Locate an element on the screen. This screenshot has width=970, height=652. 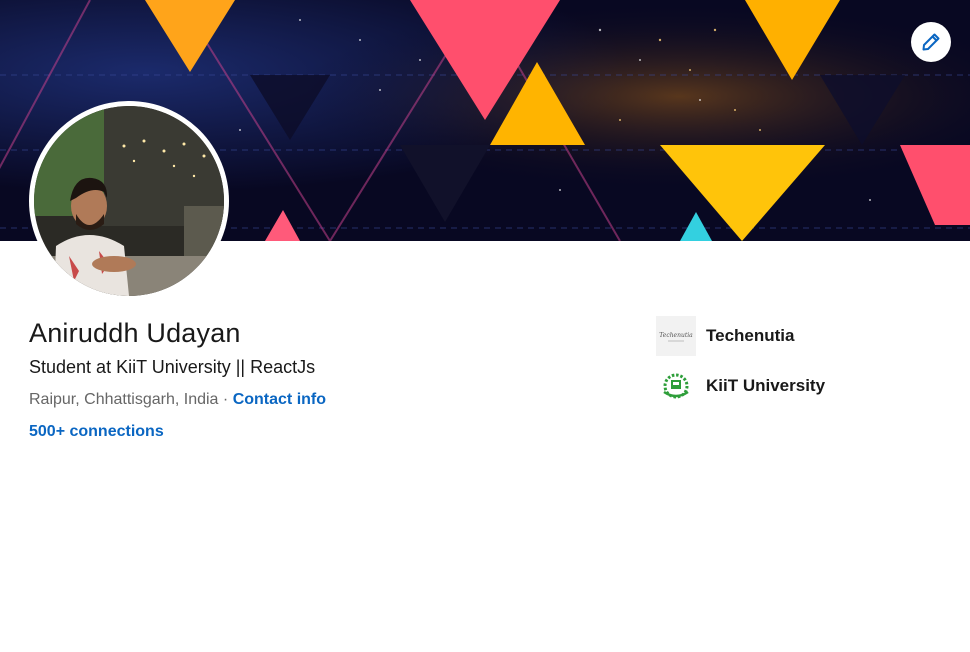
profile-name: Aniruddh Udayan is located at coordinates (135, 333).